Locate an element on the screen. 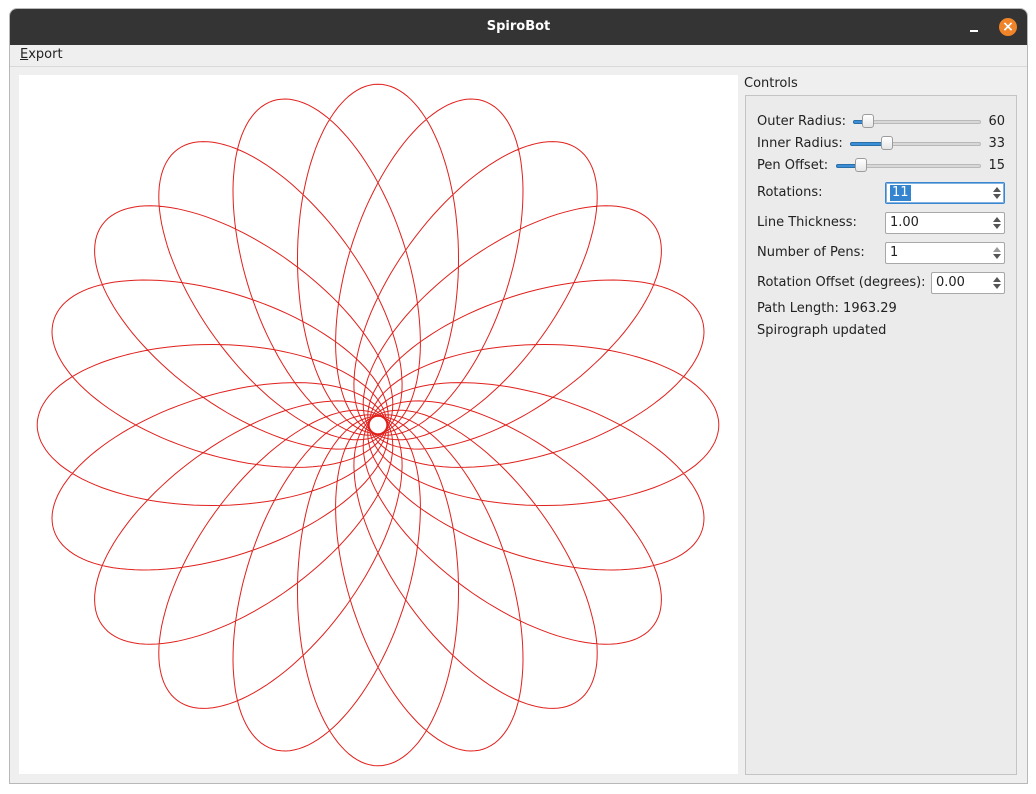 This screenshot has width=1036, height=794. menu-export-mnemonic: E is located at coordinates (24, 54).